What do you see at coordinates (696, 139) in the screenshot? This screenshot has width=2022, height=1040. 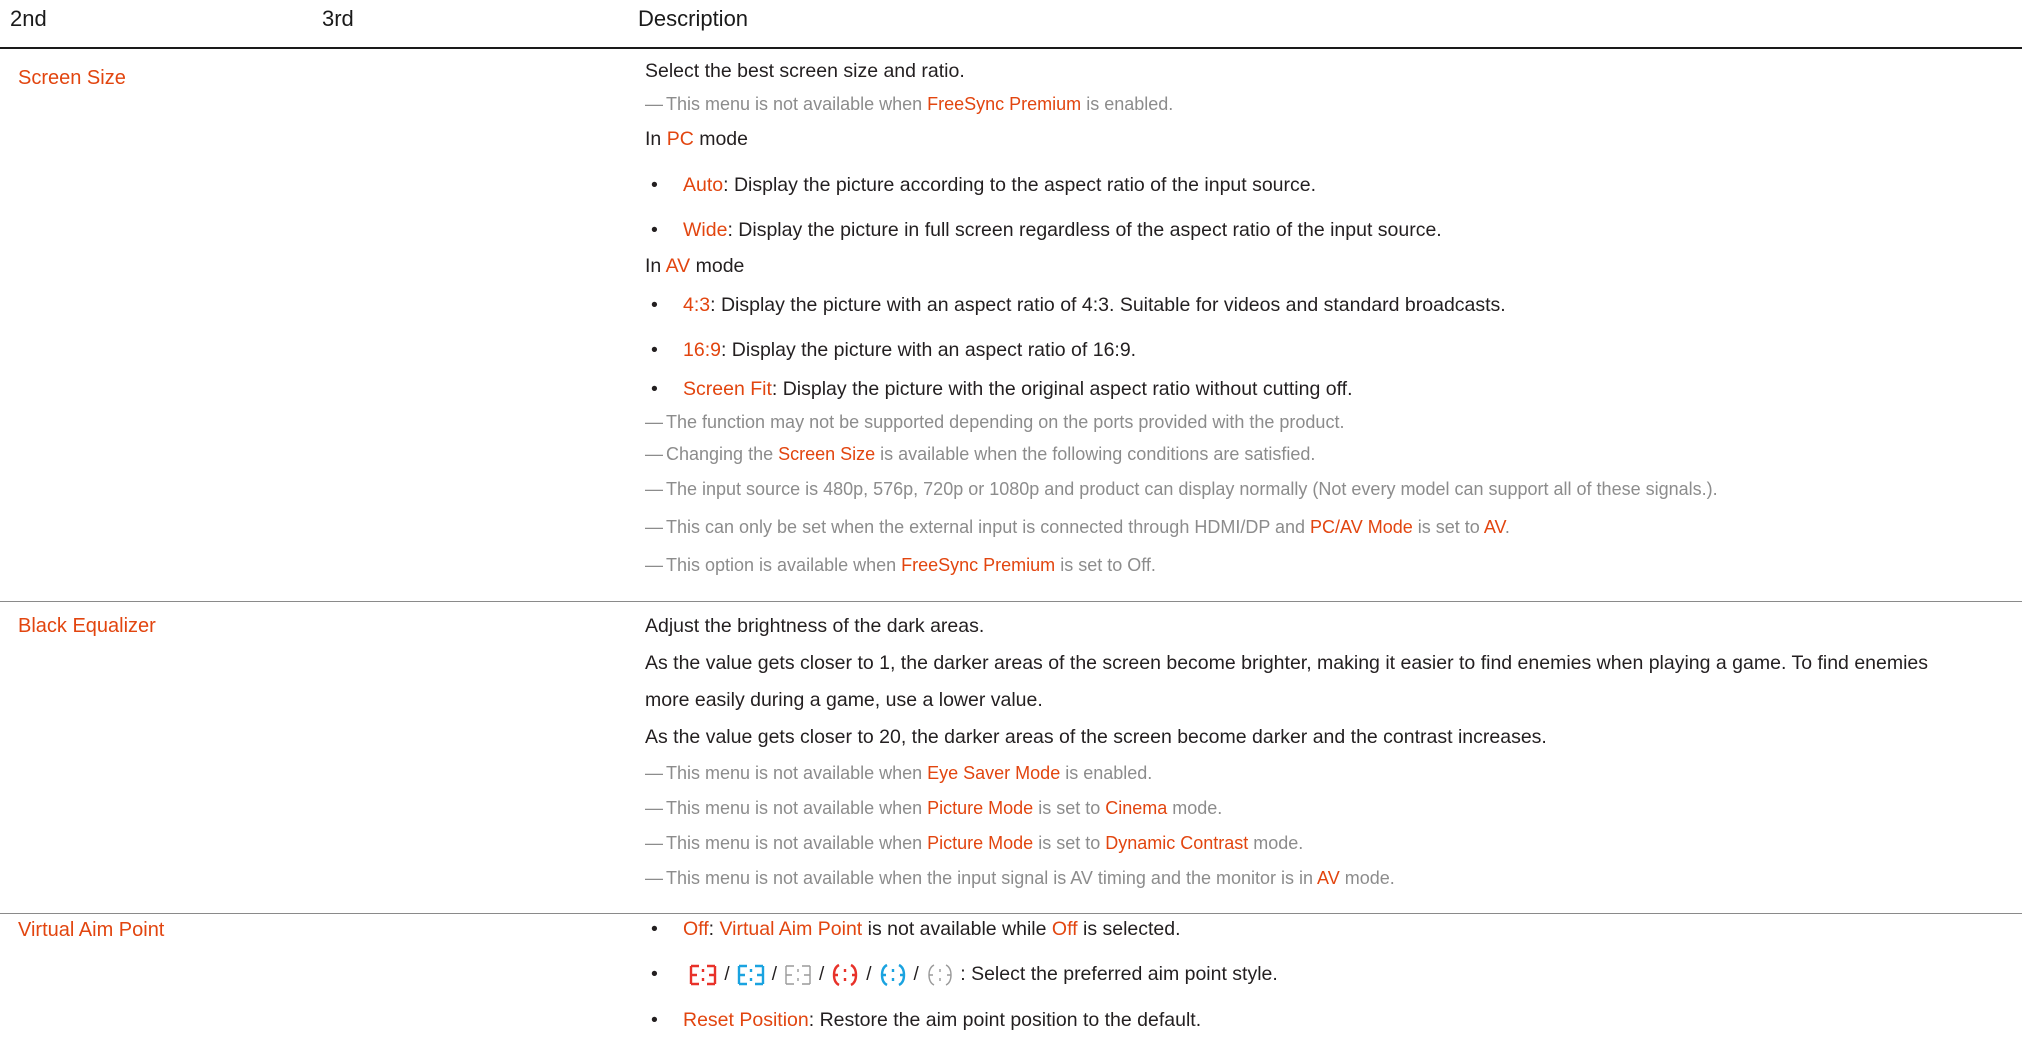 I see `pc-mode-heading: In PC mode` at bounding box center [696, 139].